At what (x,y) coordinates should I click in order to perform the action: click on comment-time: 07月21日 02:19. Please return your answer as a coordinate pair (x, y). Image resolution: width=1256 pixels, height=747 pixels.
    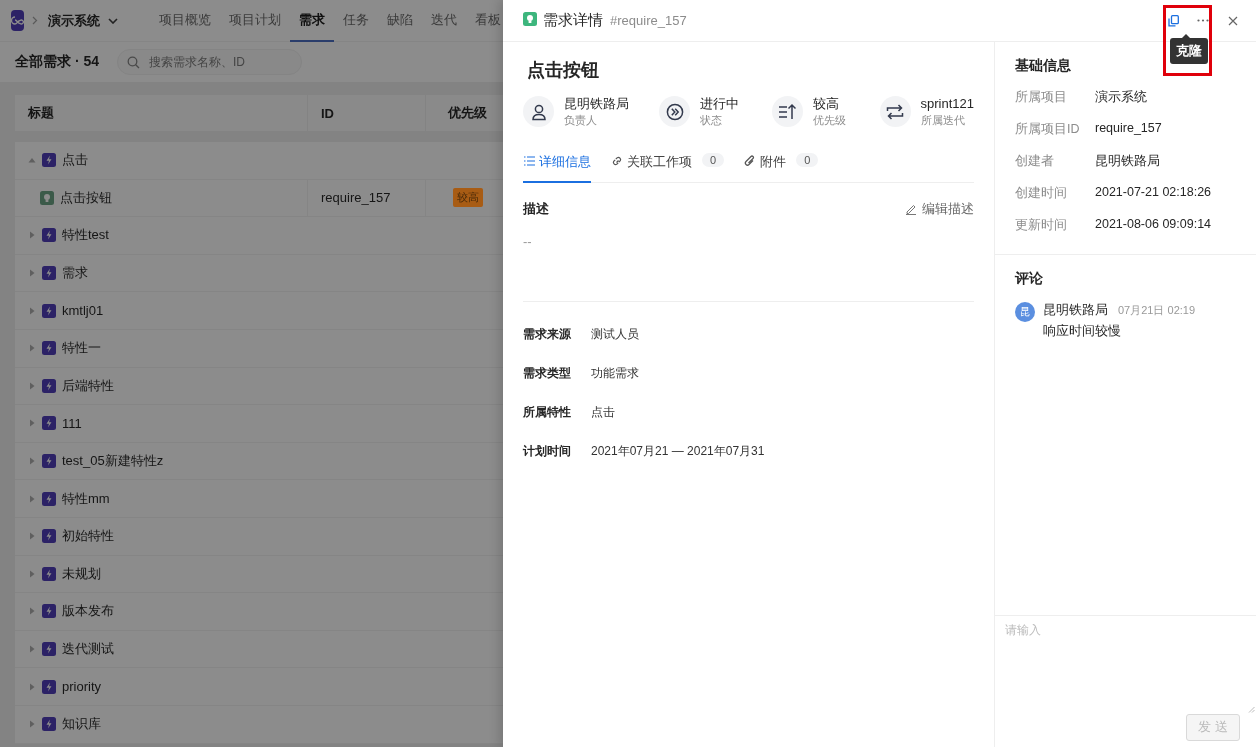
    Looking at the image, I should click on (1157, 310).